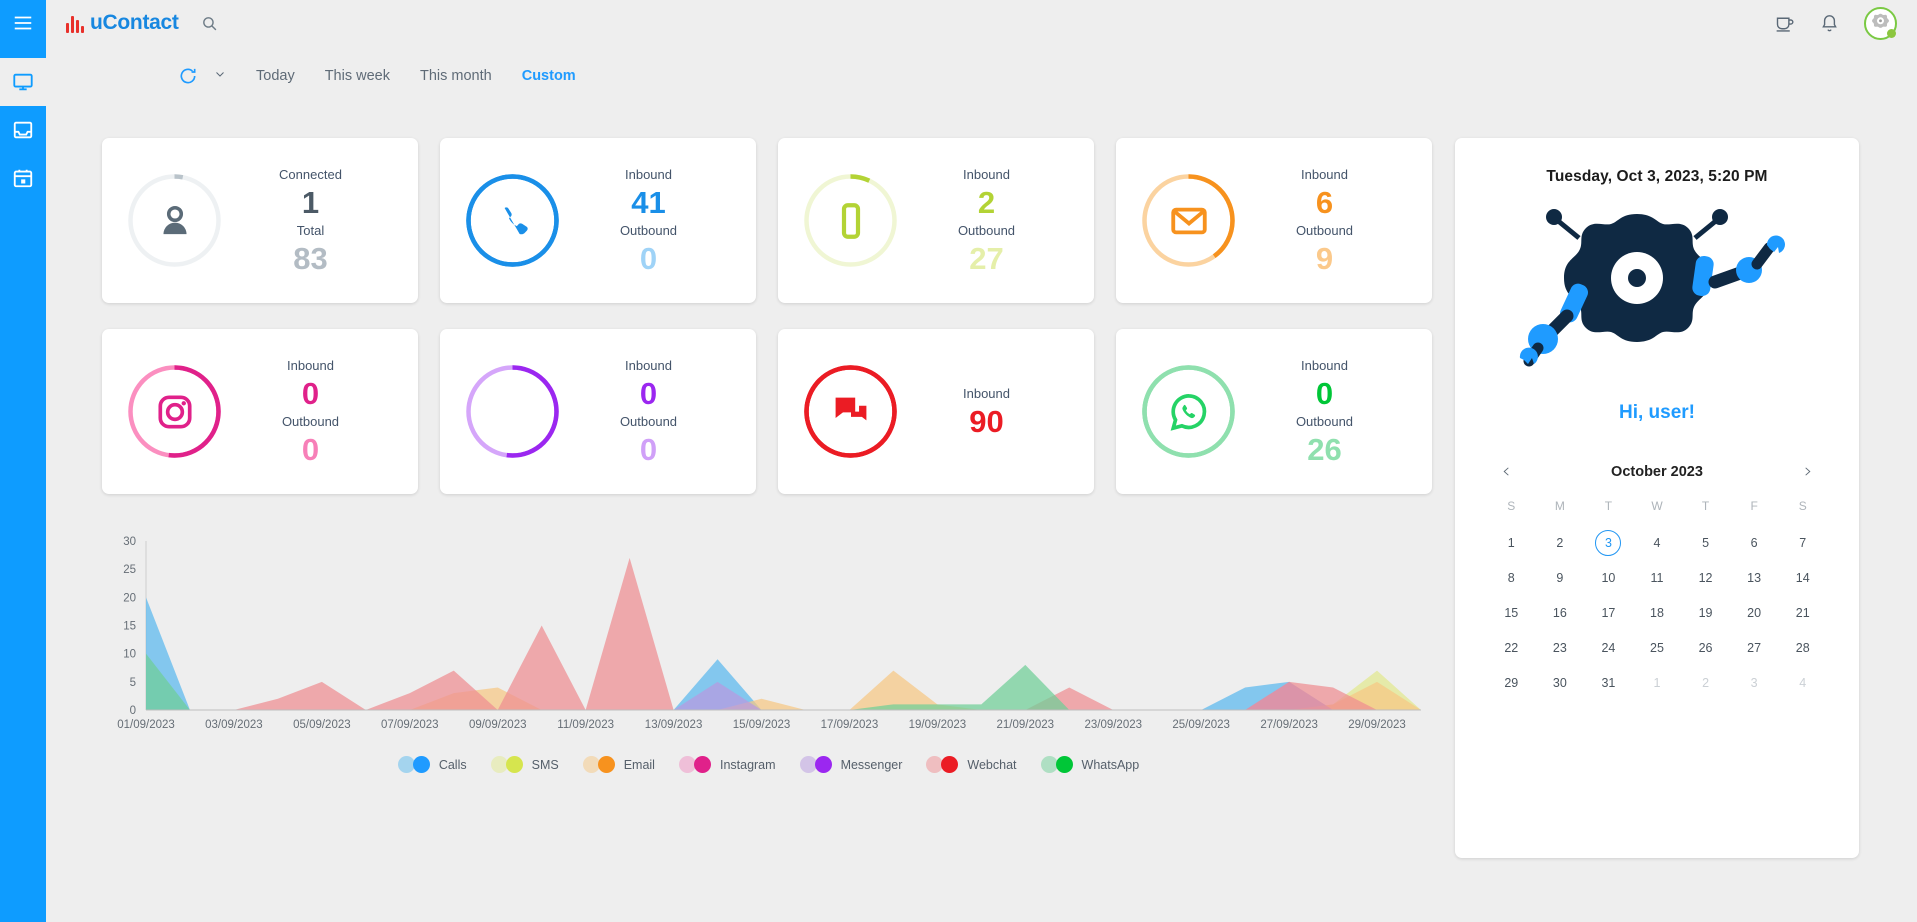 The width and height of the screenshot is (1917, 922). Describe the element at coordinates (549, 76) in the screenshot. I see `range-tab-custom: Custom` at that location.